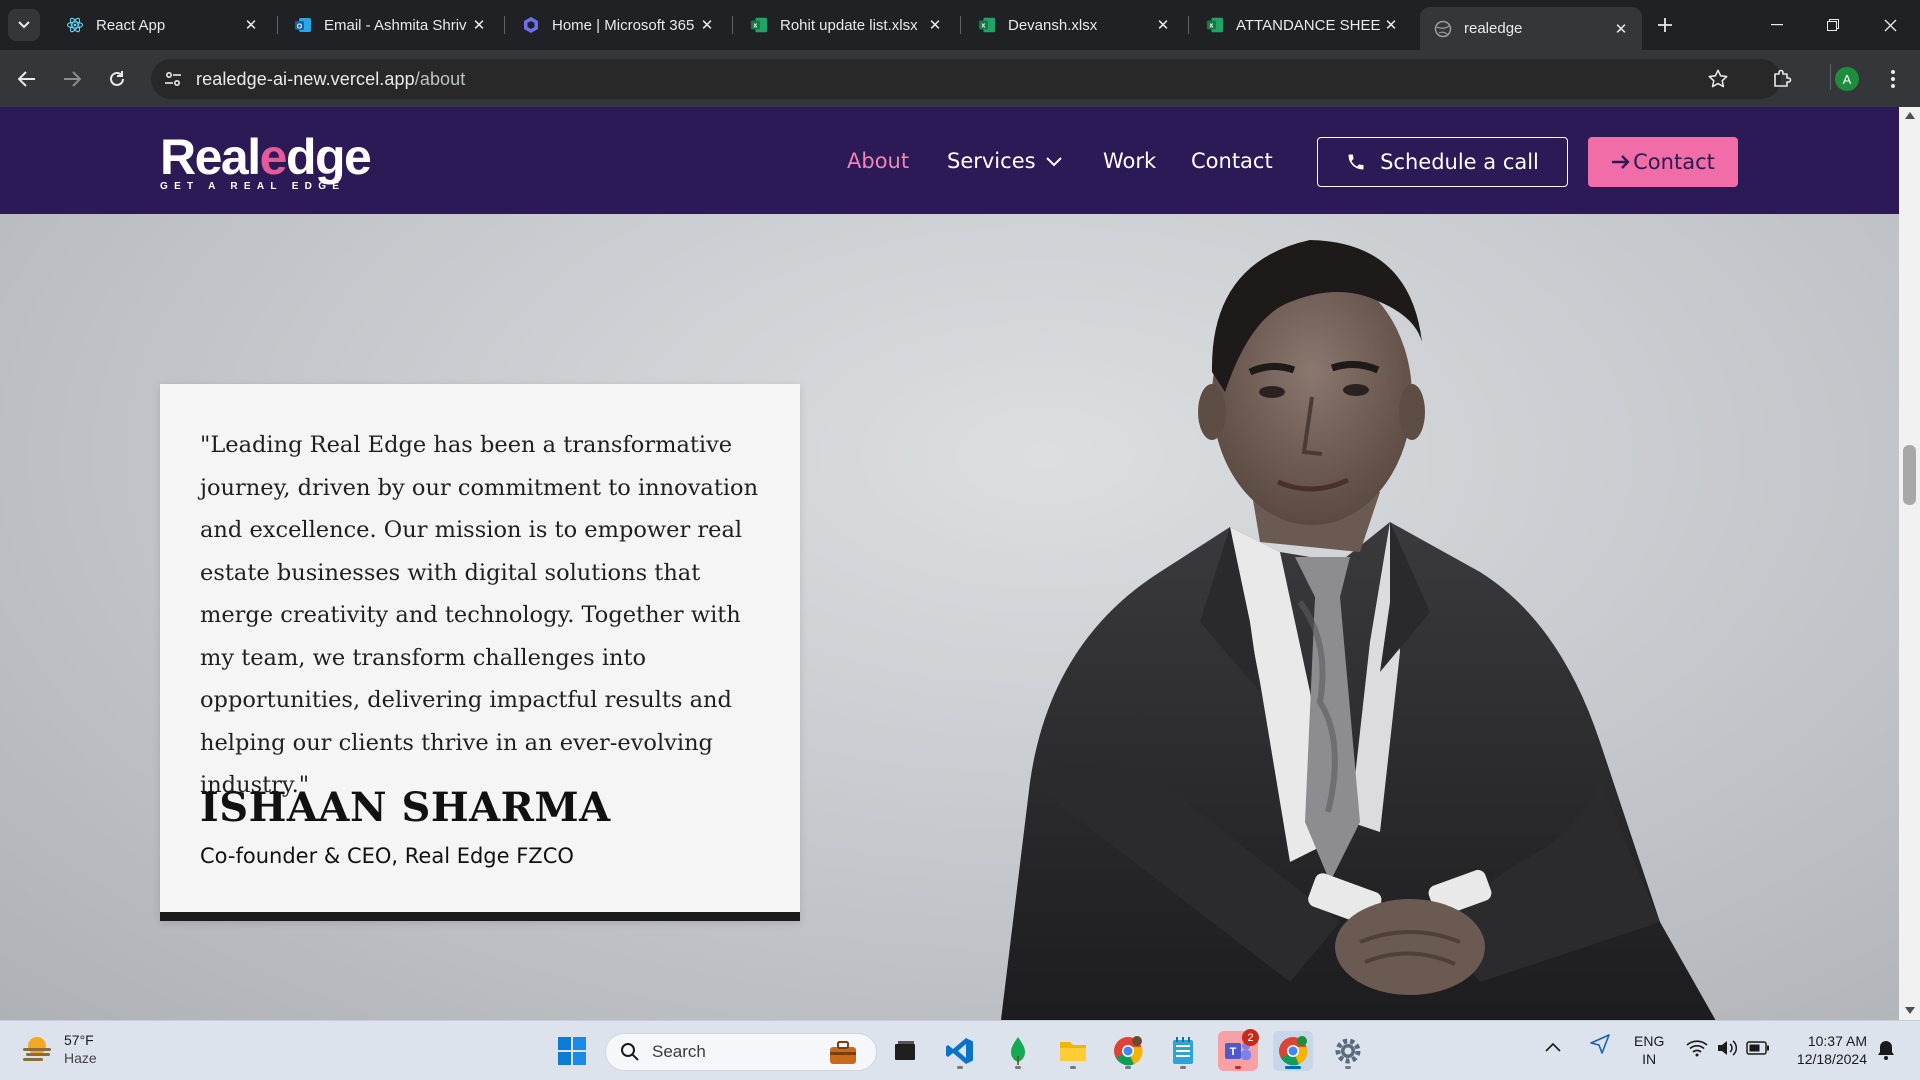 The height and width of the screenshot is (1080, 1920). I want to click on reload-icon, so click(117, 78).